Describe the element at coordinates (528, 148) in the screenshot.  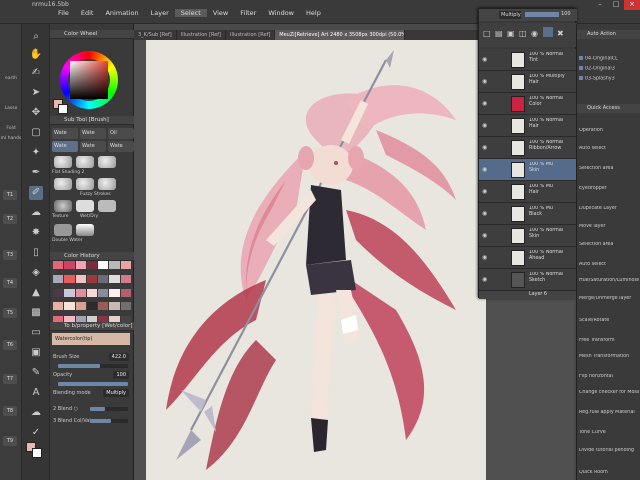
I see `layer-row: ◉ 100 % Normal Ribbon/Arrow` at that location.